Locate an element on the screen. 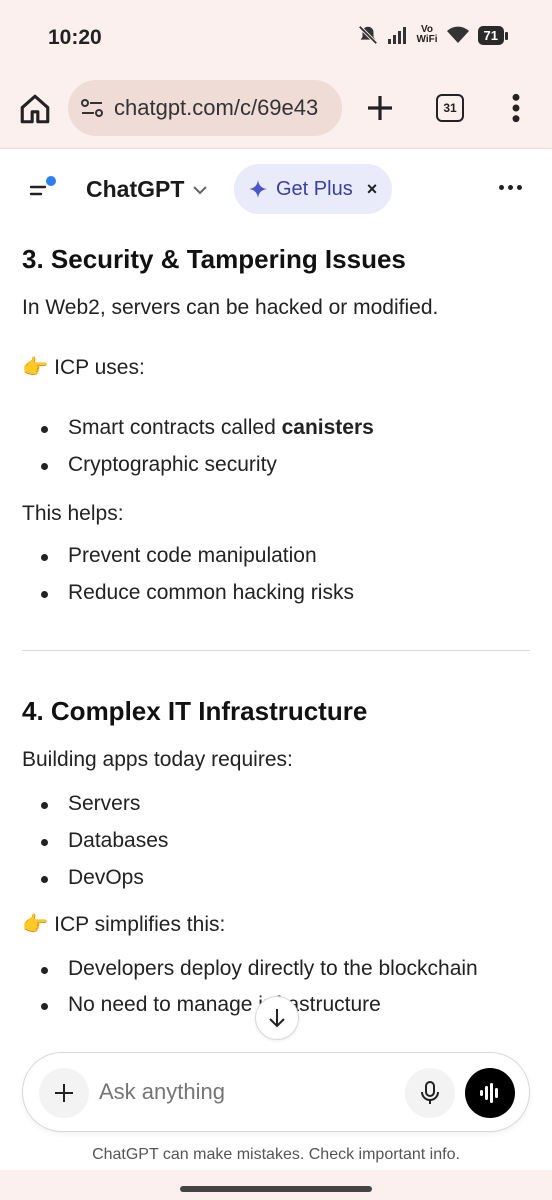  composer is located at coordinates (276, 1092).